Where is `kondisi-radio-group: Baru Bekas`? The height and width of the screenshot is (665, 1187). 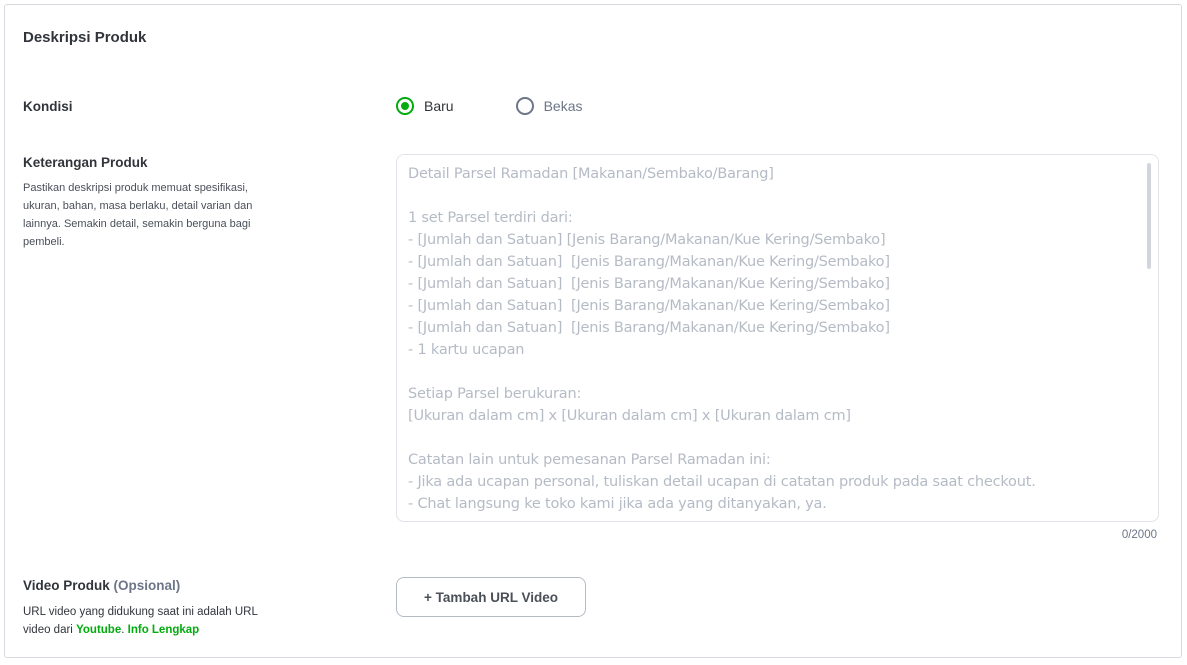 kondisi-radio-group: Baru Bekas is located at coordinates (520, 106).